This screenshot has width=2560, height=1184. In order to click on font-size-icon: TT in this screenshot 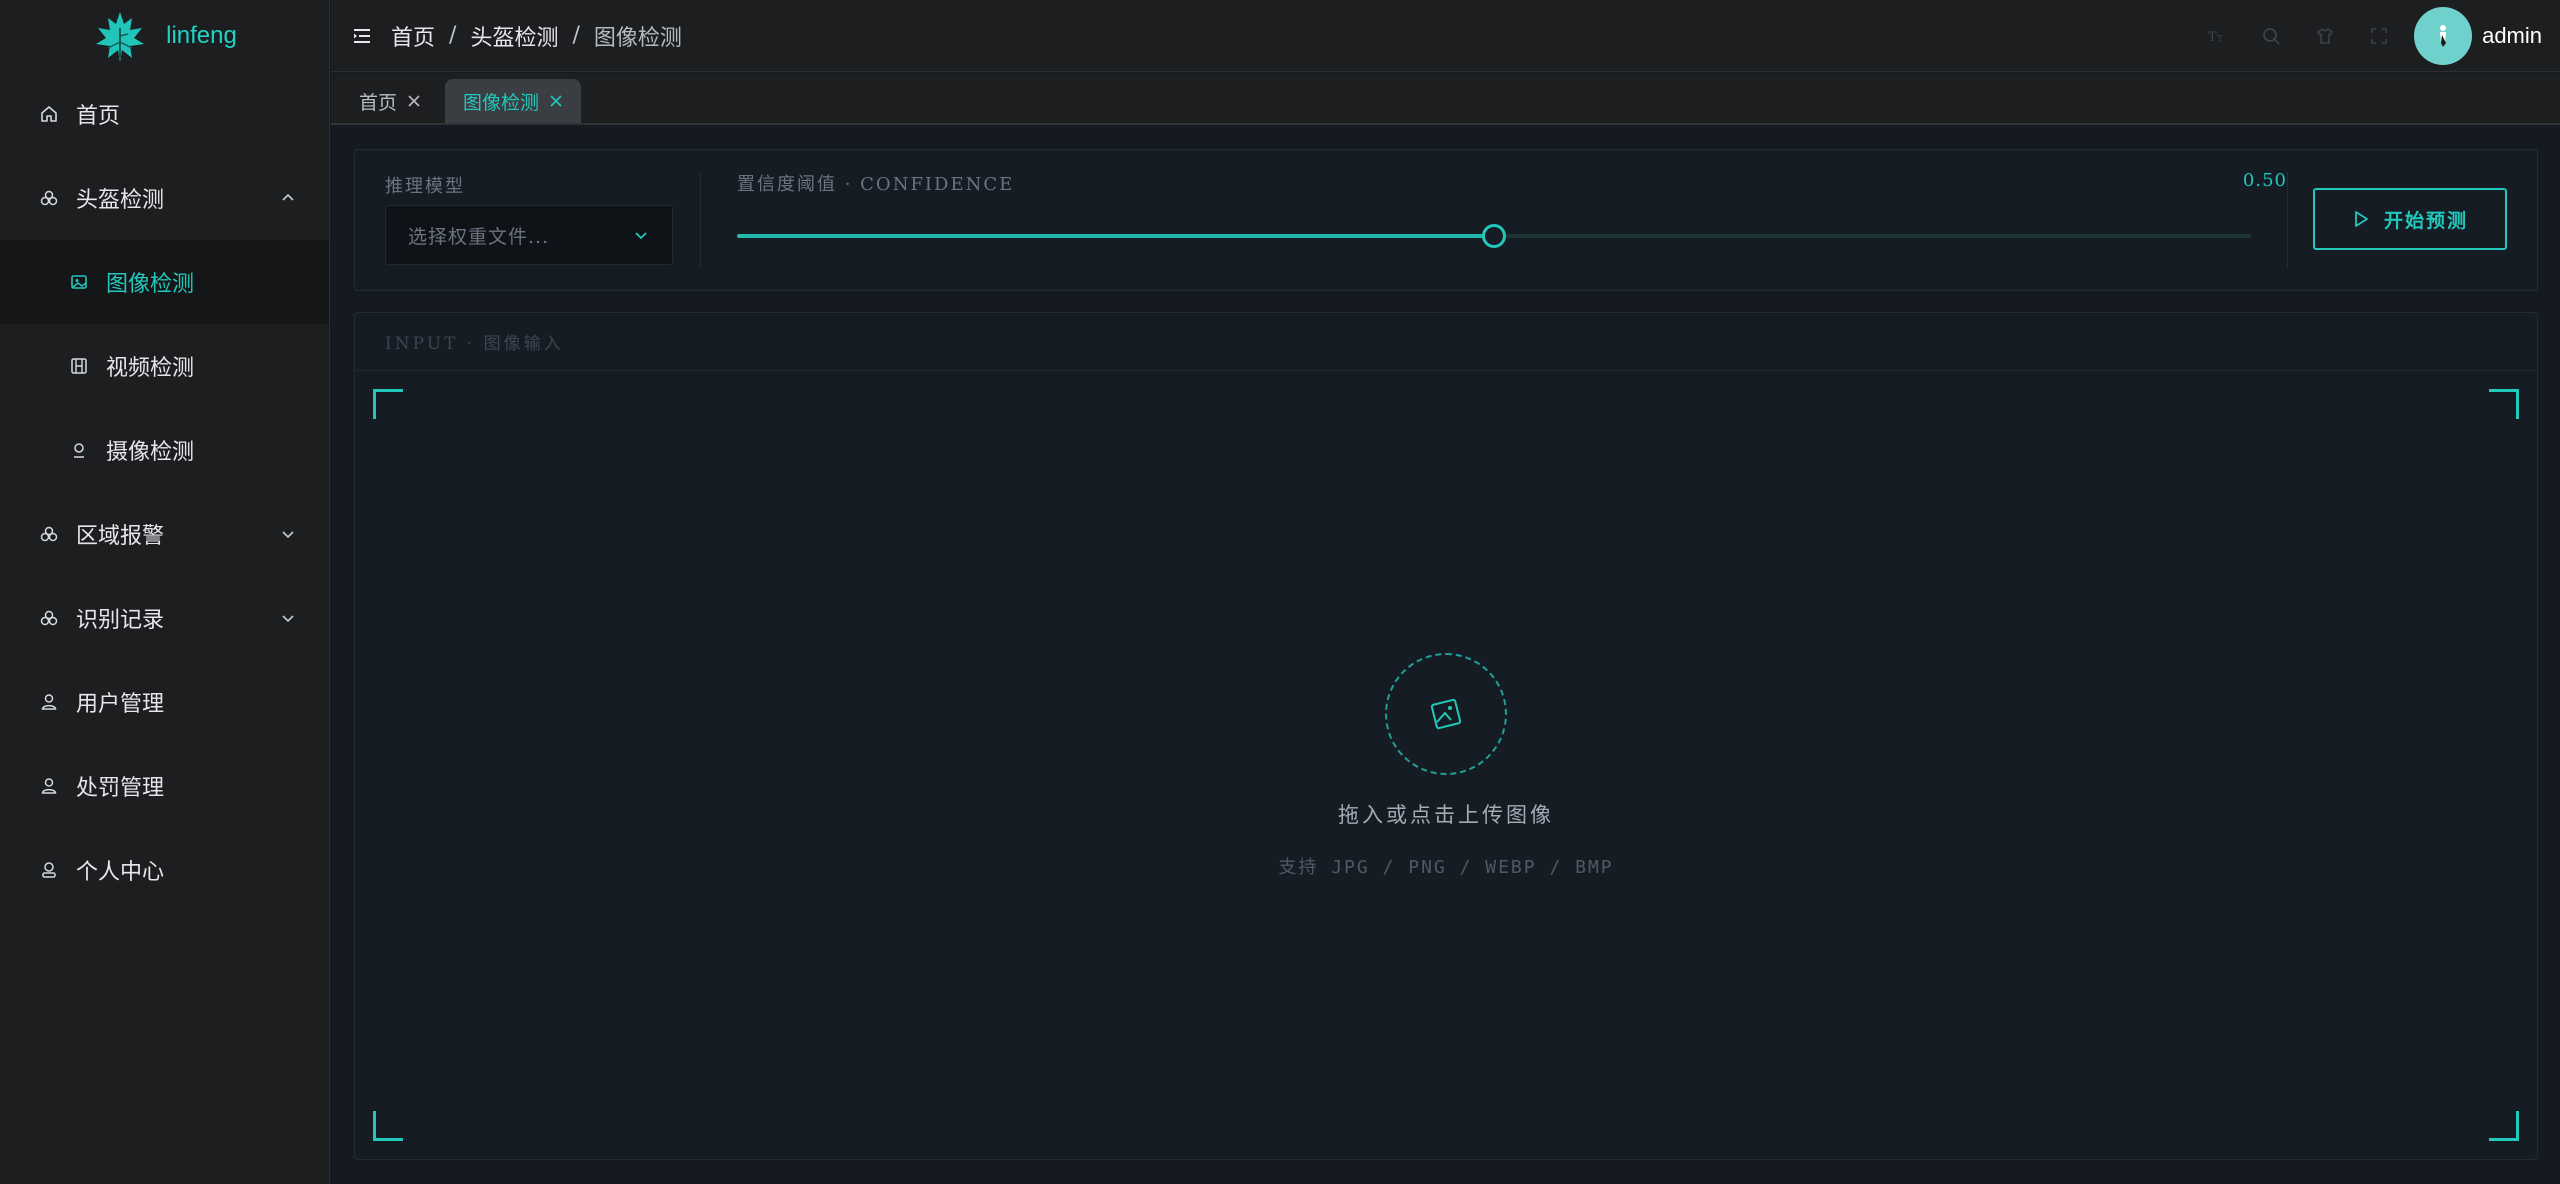, I will do `click(2217, 36)`.